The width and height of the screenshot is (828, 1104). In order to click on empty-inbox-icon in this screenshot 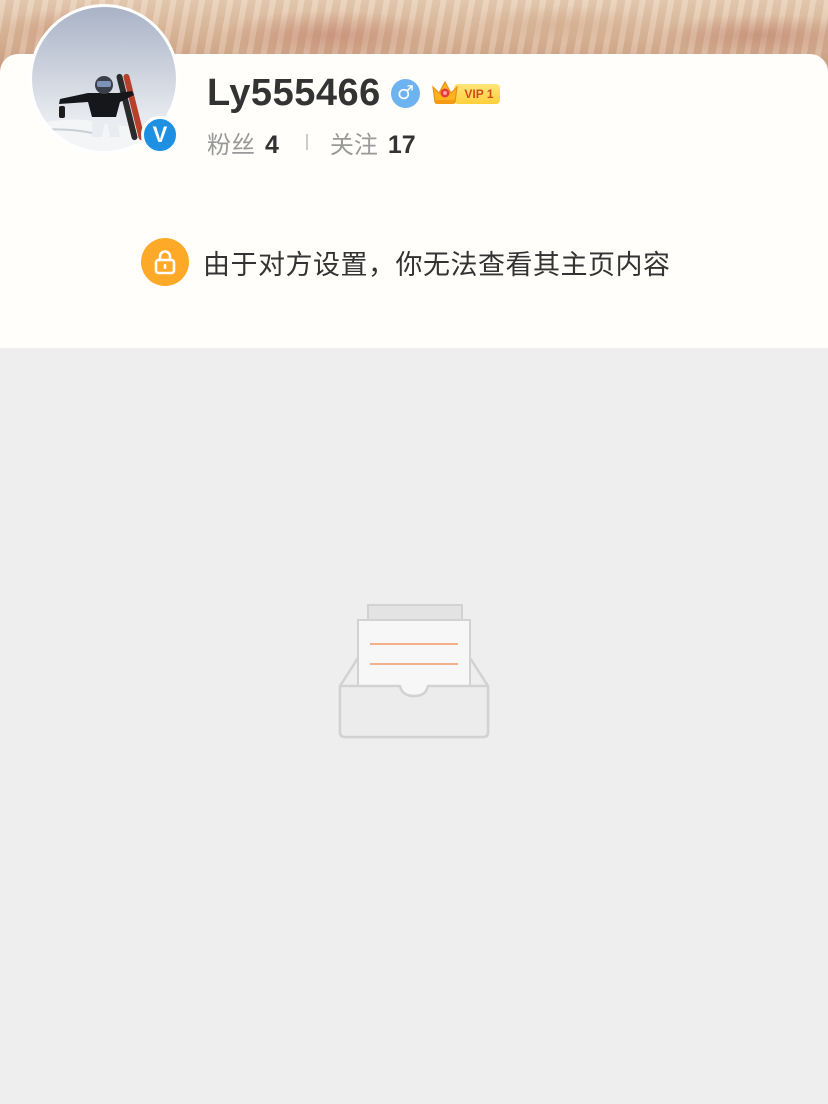, I will do `click(414, 674)`.